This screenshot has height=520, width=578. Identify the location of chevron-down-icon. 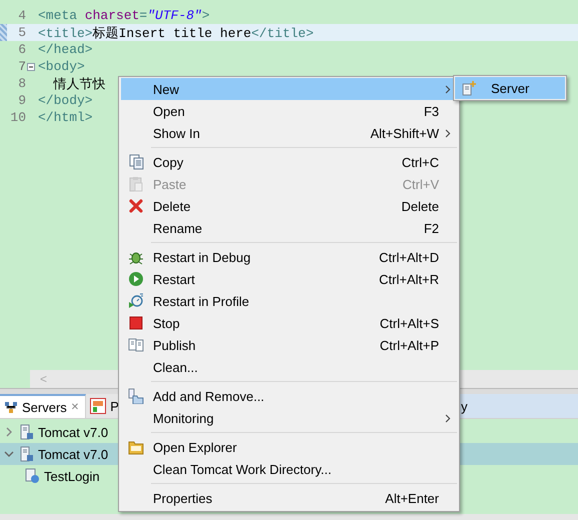
(9, 454).